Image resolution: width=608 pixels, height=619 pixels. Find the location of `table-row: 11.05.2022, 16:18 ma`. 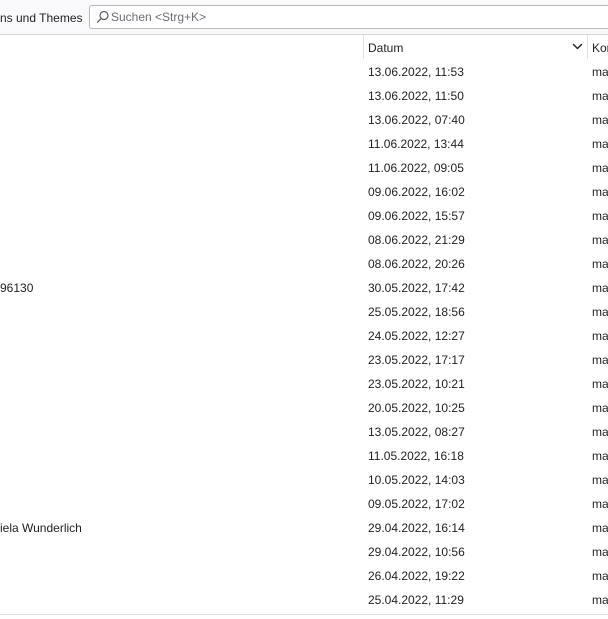

table-row: 11.05.2022, 16:18 ma is located at coordinates (304, 456).